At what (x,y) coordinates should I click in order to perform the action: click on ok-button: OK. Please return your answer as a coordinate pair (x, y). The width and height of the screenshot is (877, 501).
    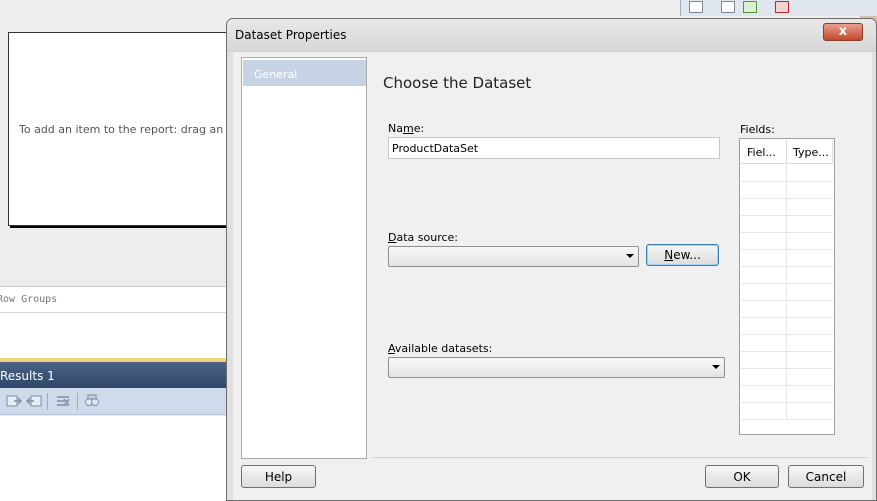
    Looking at the image, I should click on (742, 476).